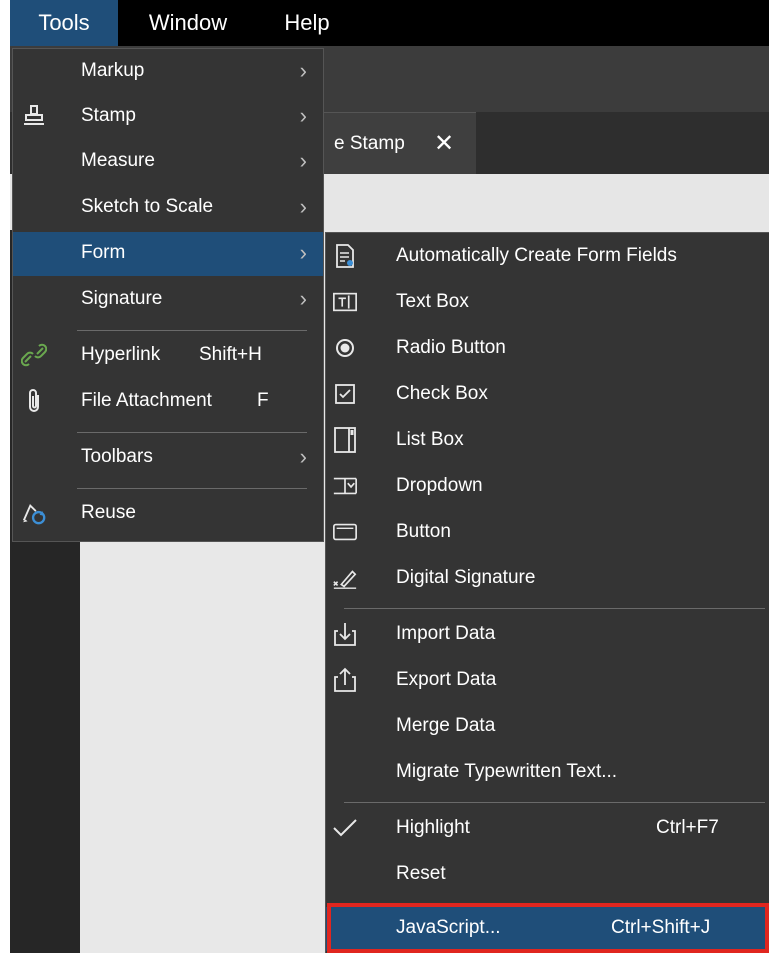 The height and width of the screenshot is (953, 769). I want to click on menu-item-label: Signature, so click(122, 298).